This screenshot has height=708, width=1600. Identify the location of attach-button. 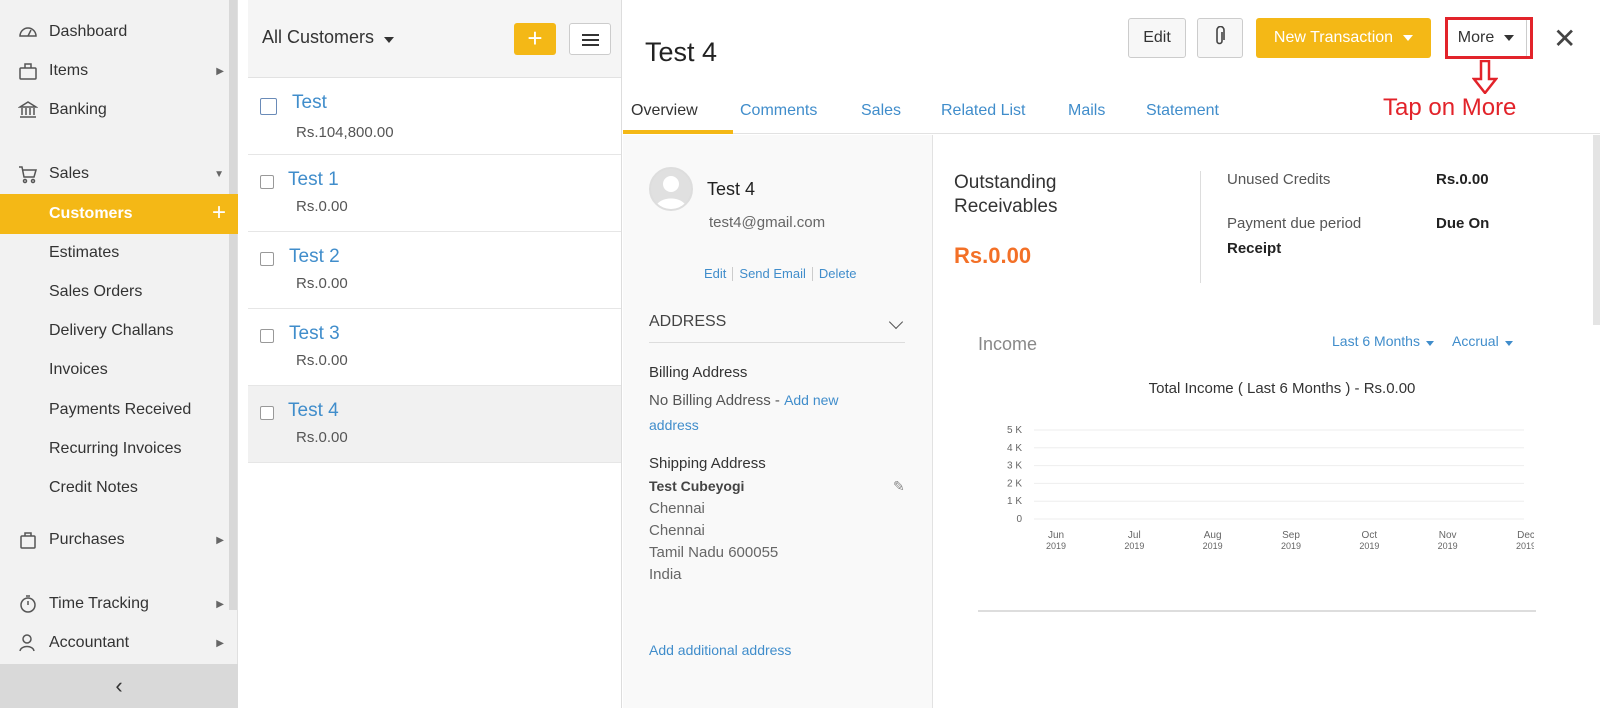
(1220, 38).